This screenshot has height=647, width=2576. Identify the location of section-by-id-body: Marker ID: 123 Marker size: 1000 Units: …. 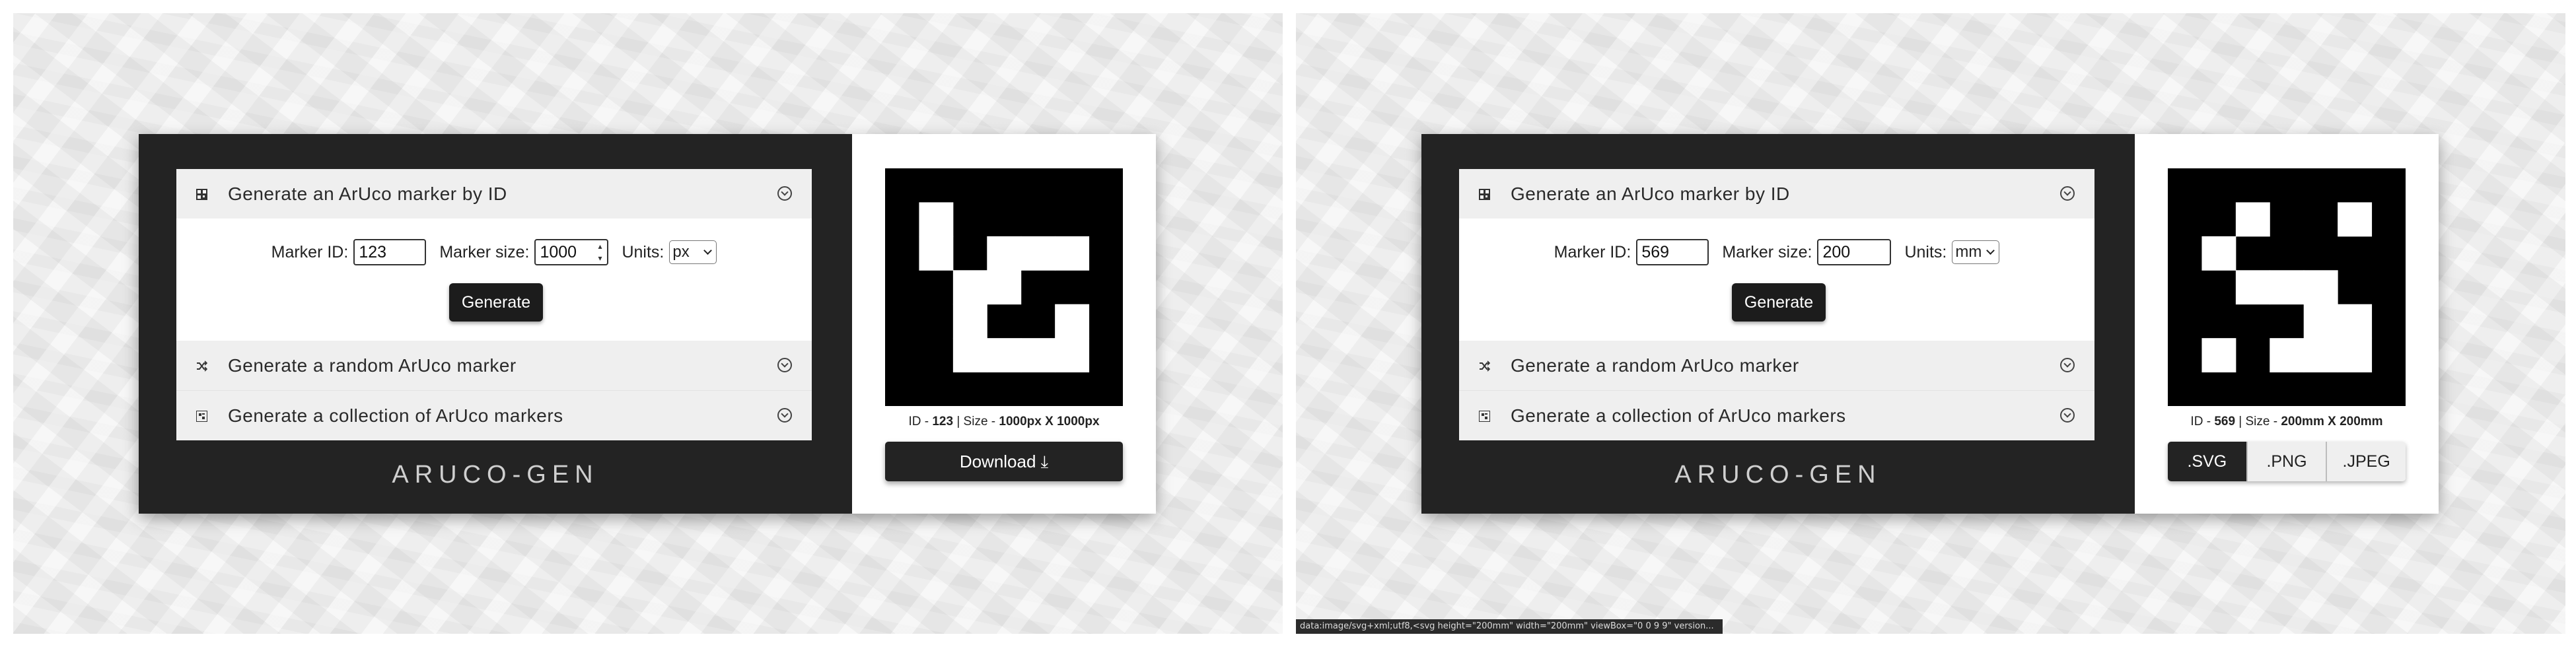
(494, 280).